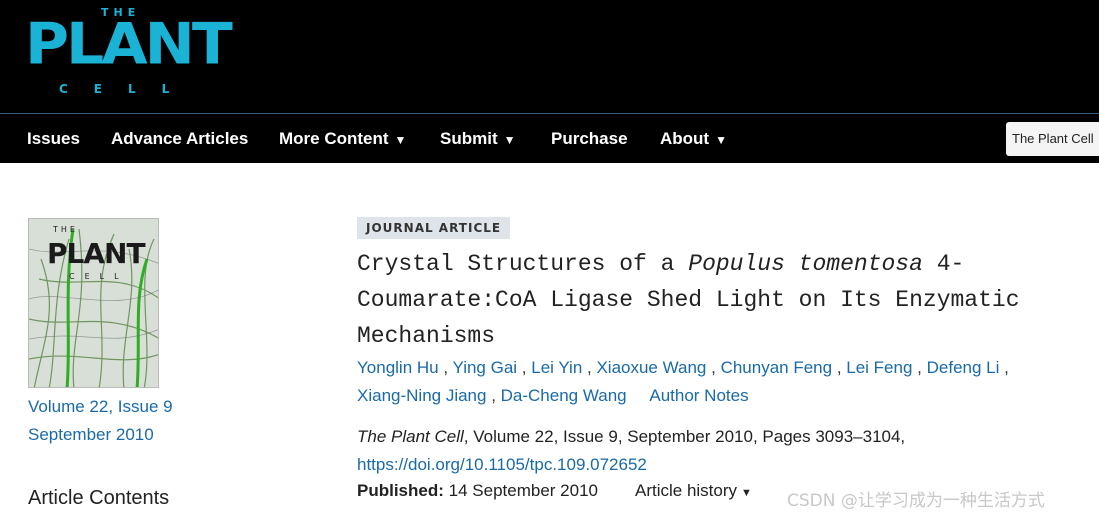 This screenshot has width=1099, height=518. Describe the element at coordinates (127, 89) in the screenshot. I see `logo-cell: CELL` at that location.